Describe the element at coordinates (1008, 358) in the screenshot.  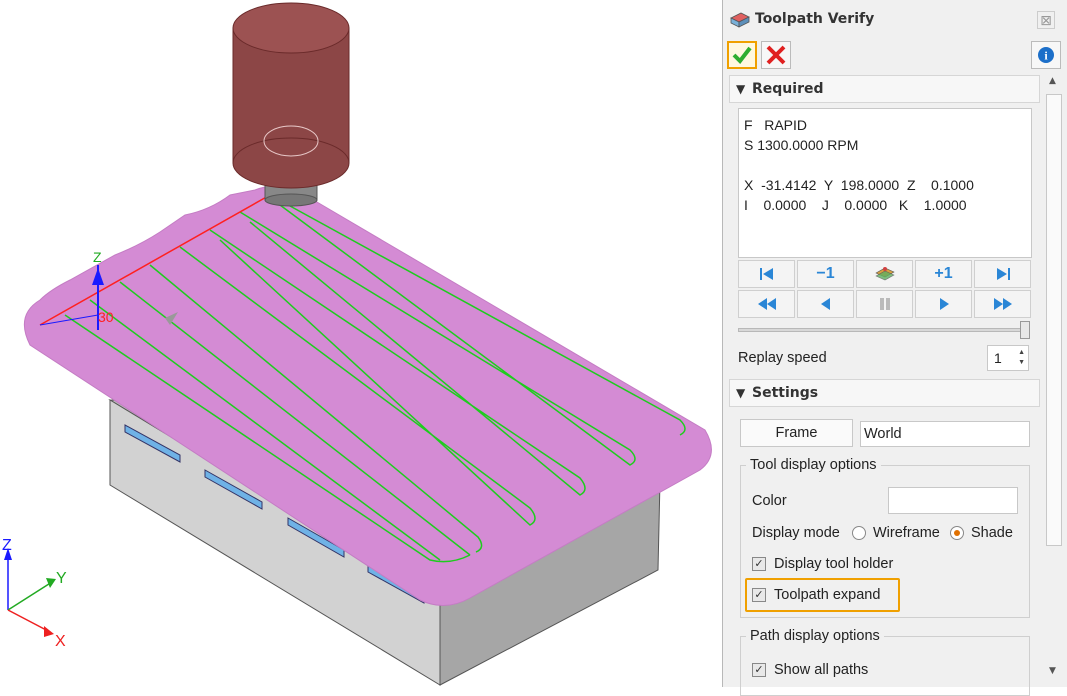
I see `replay-speed-stepper: 1 ▲ ▼` at that location.